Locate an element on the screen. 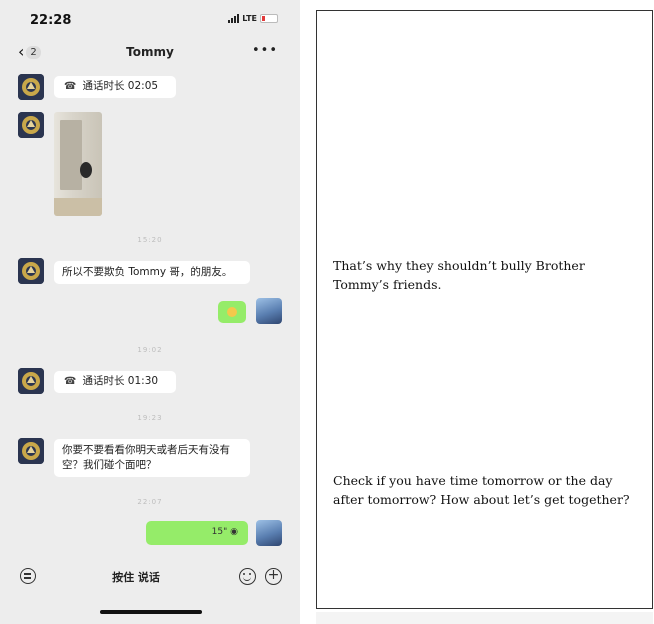 The width and height of the screenshot is (654, 624). voice-mode-icon is located at coordinates (28, 576).